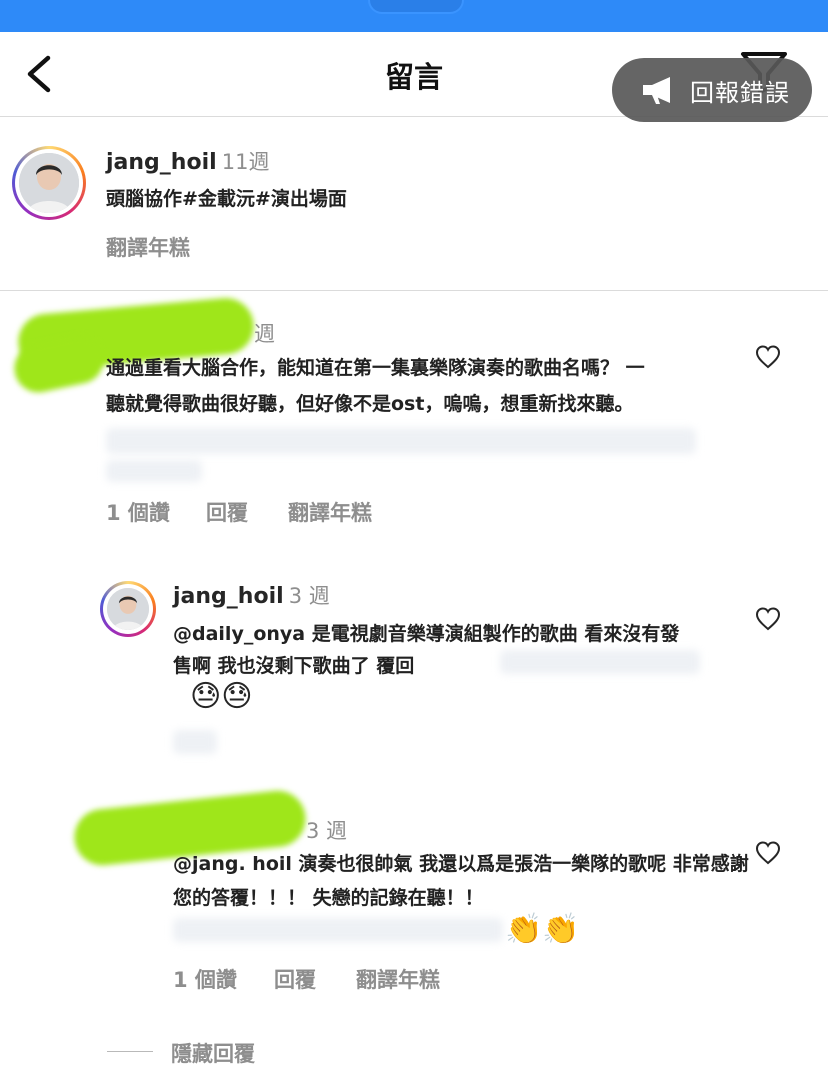 This screenshot has width=828, height=1068. What do you see at coordinates (542, 929) in the screenshot?
I see `emoji: 👏👏` at bounding box center [542, 929].